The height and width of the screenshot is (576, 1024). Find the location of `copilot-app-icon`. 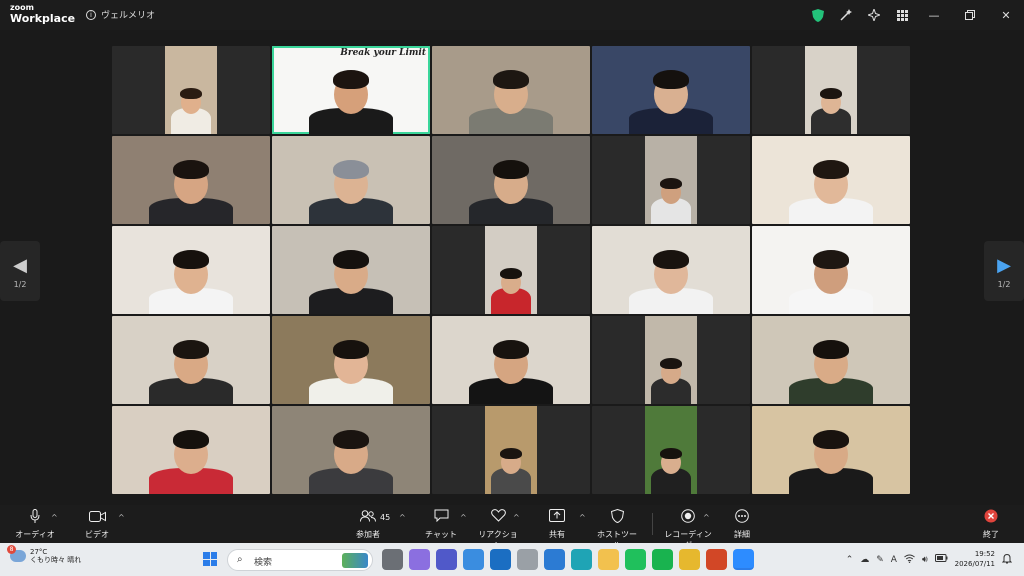

copilot-app-icon is located at coordinates (419, 559).